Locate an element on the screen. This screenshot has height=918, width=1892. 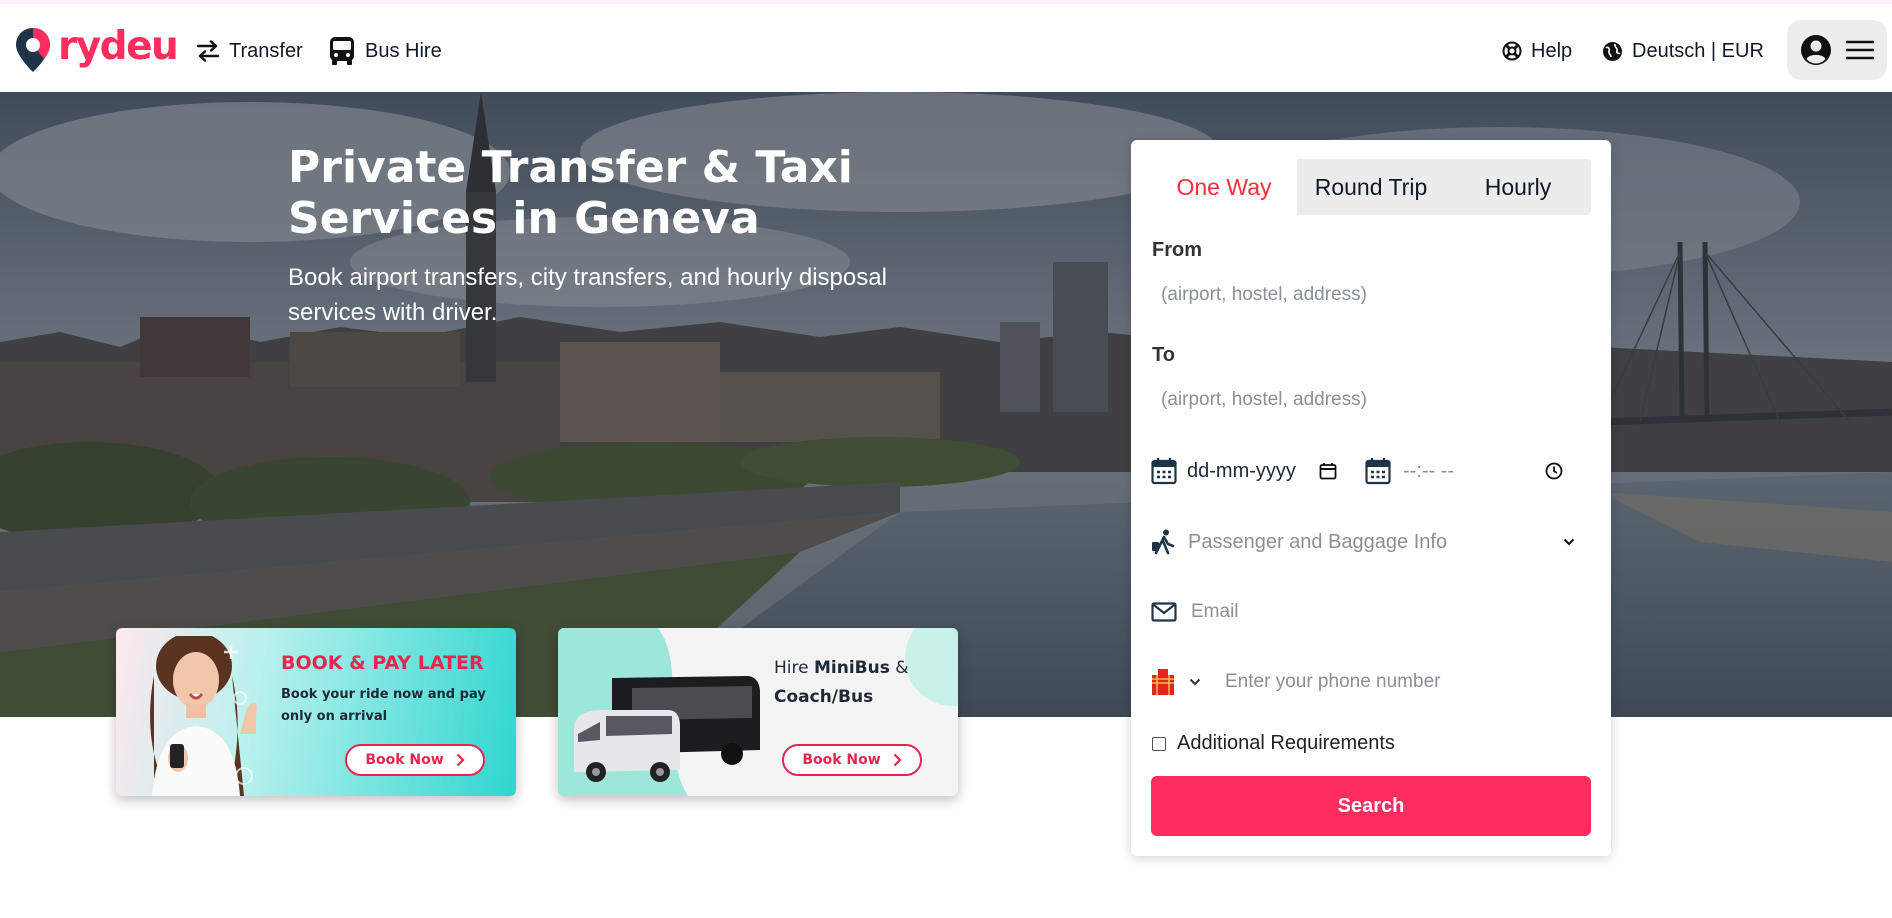
date-time-row: dd-mm-yyyy --:-- -- is located at coordinates (1371, 471).